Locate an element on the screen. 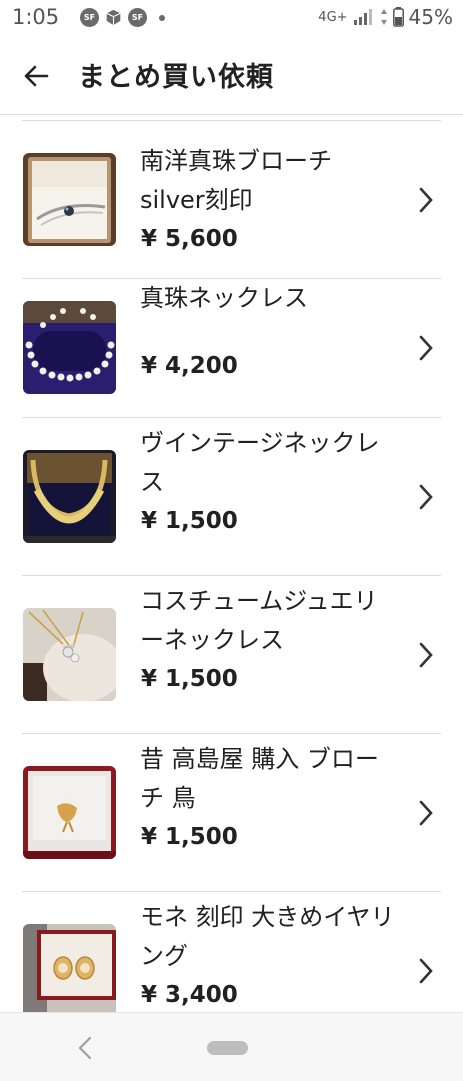 Image resolution: width=463 pixels, height=1081 pixels. list-item-monet-earrings: モネ 刻印 大きめイヤリング ¥ 3,400 is located at coordinates (231, 952).